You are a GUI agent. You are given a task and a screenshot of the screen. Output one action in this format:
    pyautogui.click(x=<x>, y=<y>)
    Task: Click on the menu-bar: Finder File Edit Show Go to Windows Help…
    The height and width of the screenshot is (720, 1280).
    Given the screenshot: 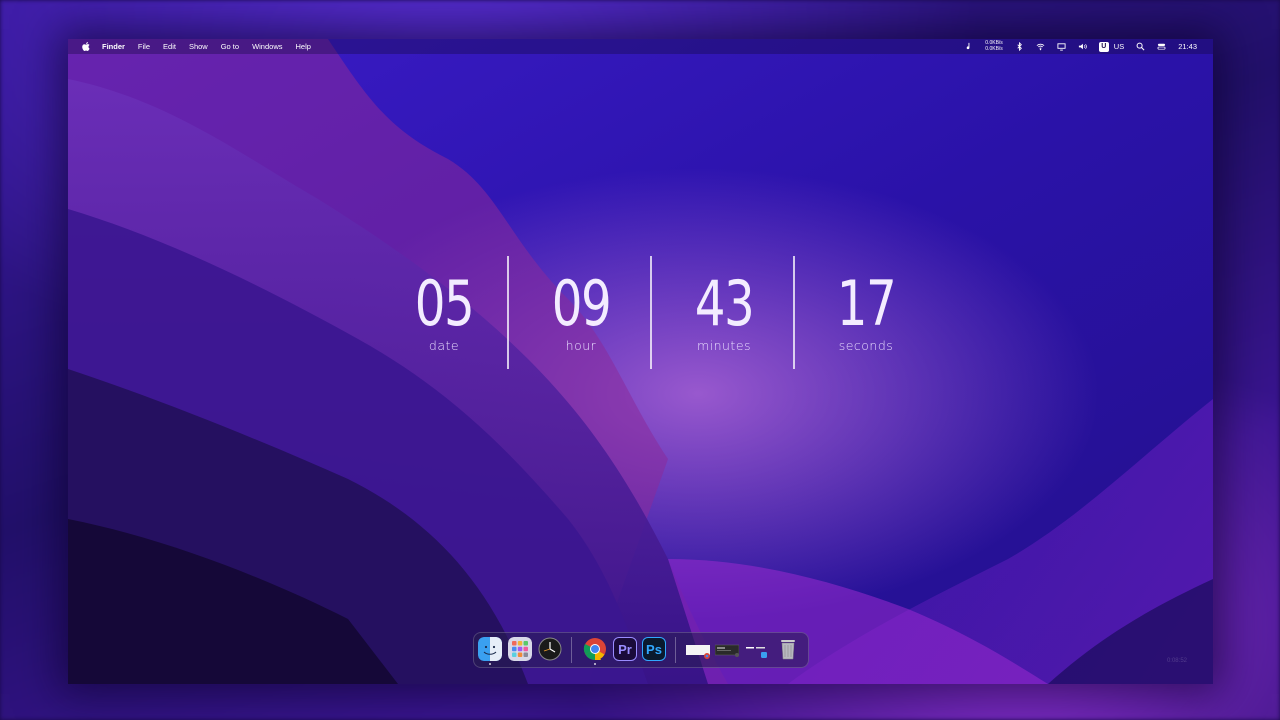 What is the action you would take?
    pyautogui.click(x=640, y=46)
    